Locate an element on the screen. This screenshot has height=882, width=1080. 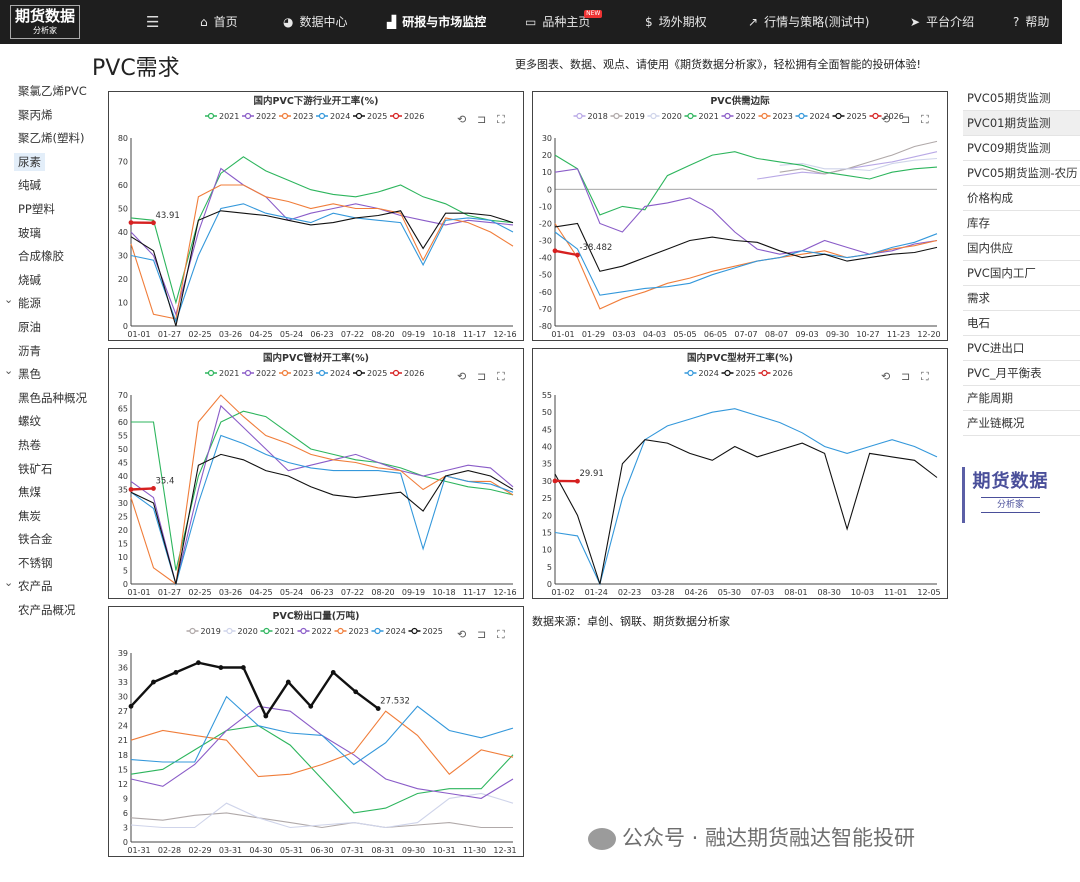
sidebar-item: 聚氯乙烯PVC is located at coordinates (52, 92).